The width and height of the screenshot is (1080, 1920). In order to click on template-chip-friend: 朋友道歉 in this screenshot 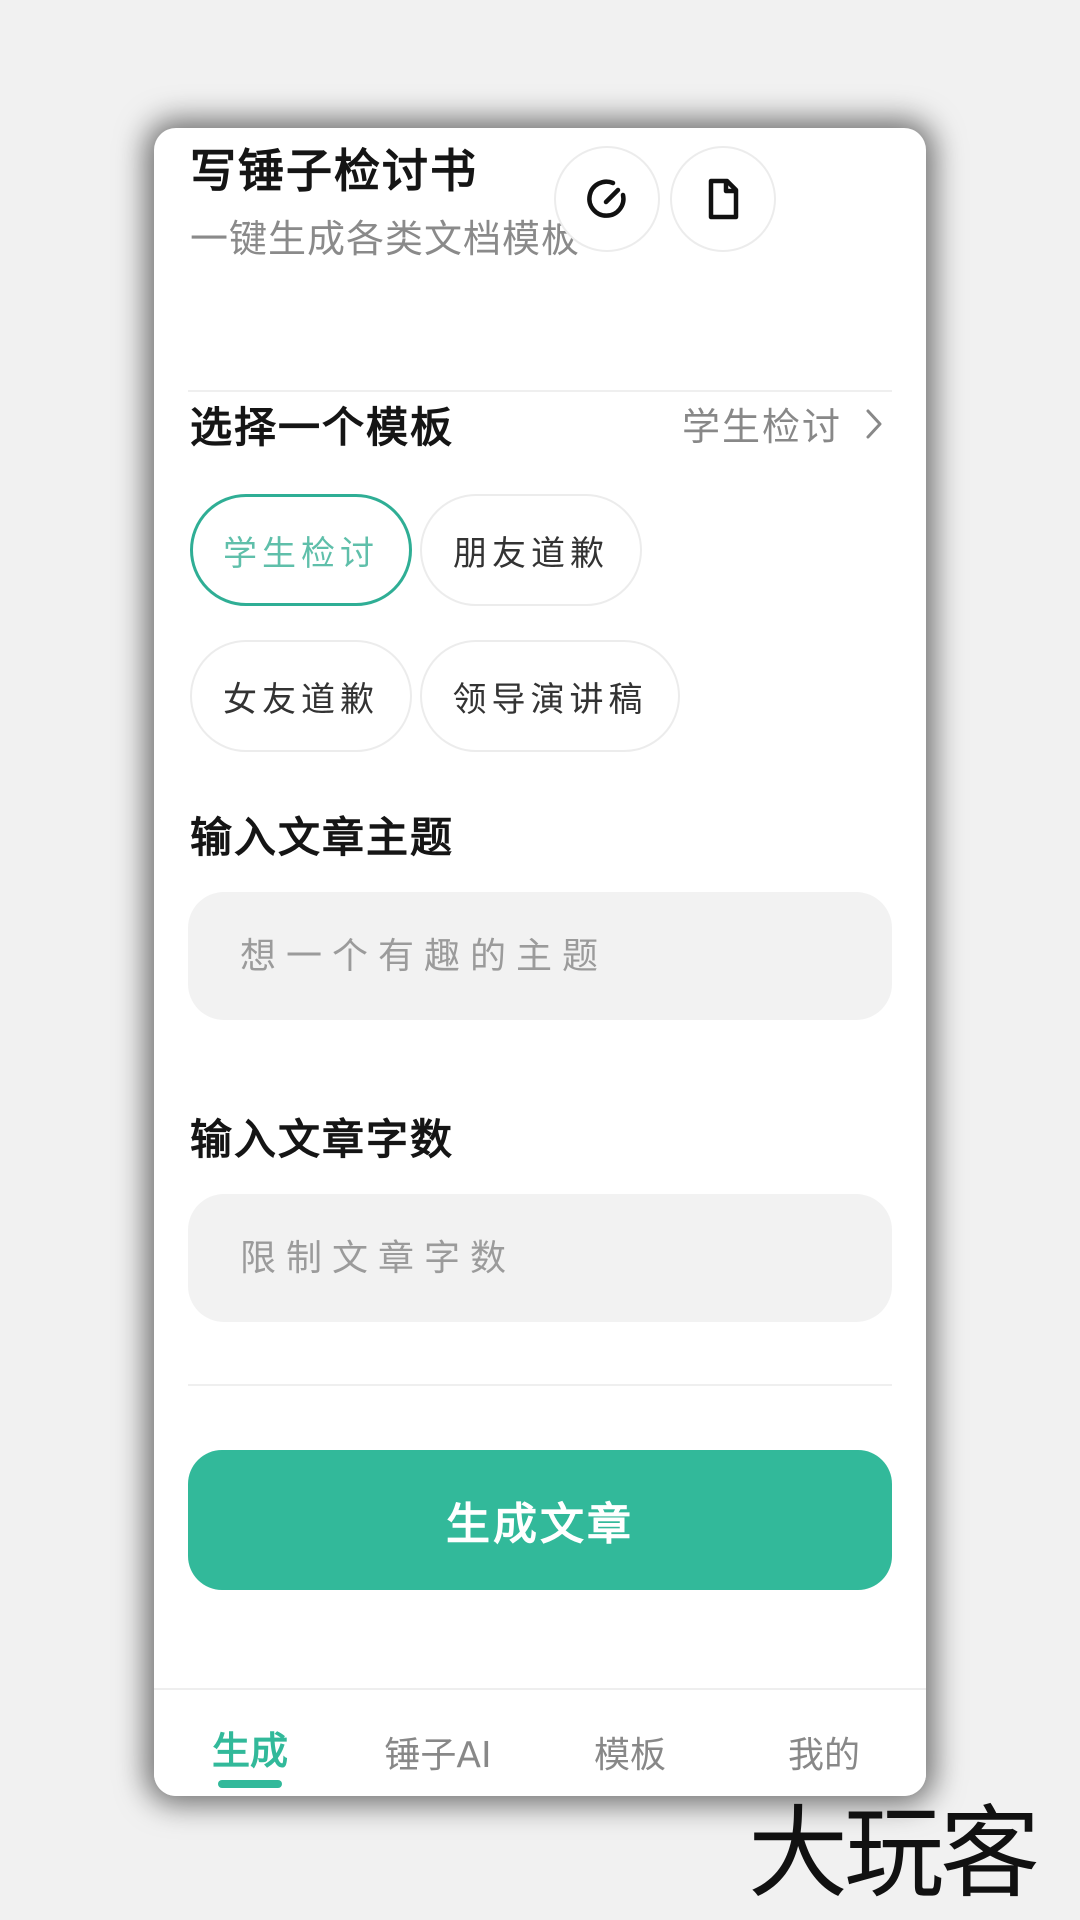, I will do `click(531, 550)`.